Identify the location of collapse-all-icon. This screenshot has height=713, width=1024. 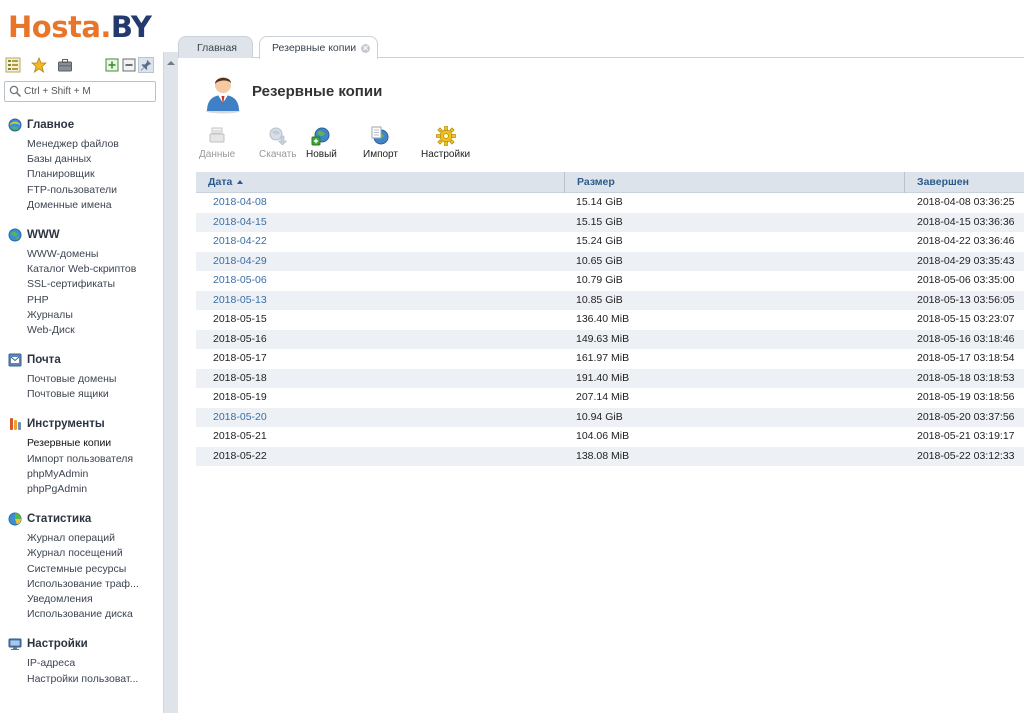
(129, 65).